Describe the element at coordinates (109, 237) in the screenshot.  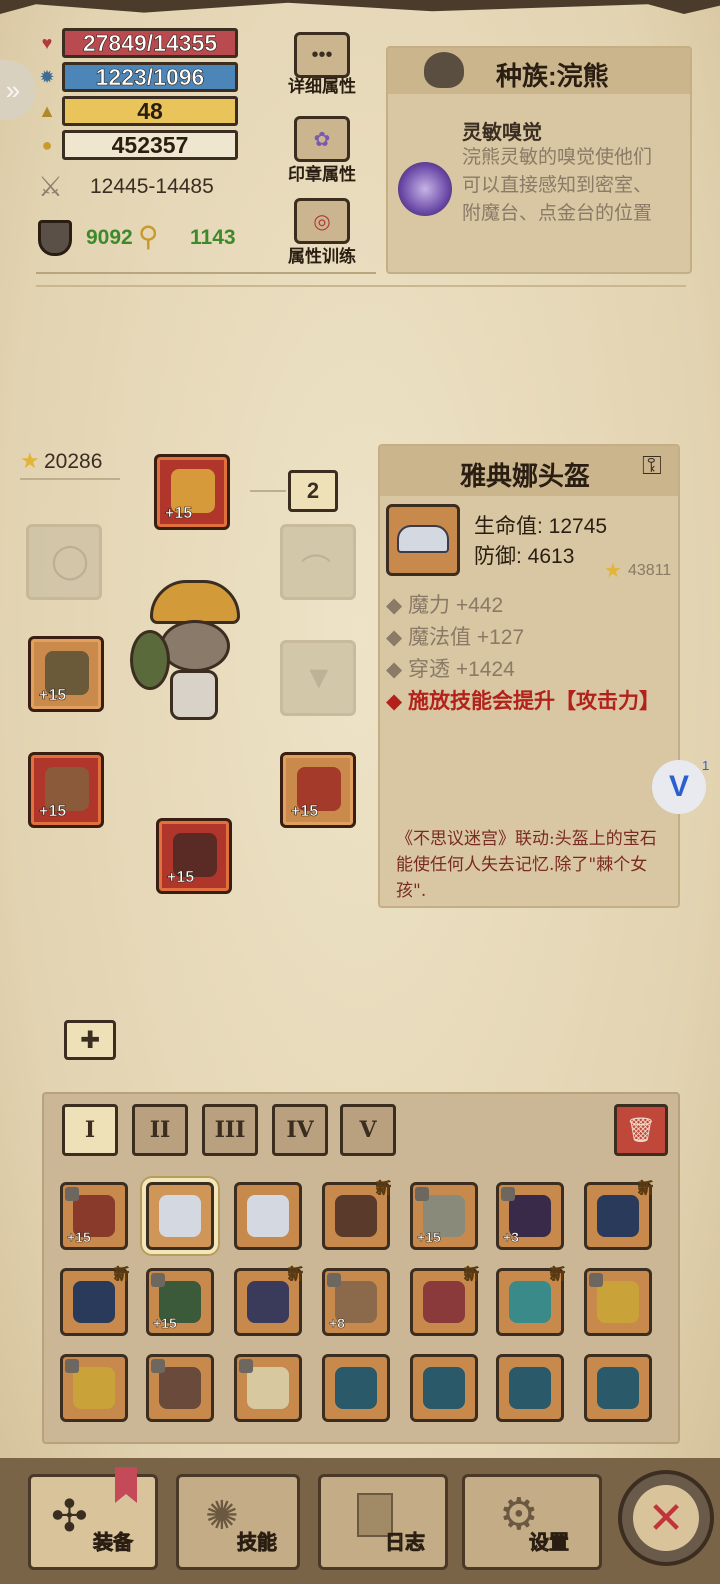
I see `defense-value: 9092` at that location.